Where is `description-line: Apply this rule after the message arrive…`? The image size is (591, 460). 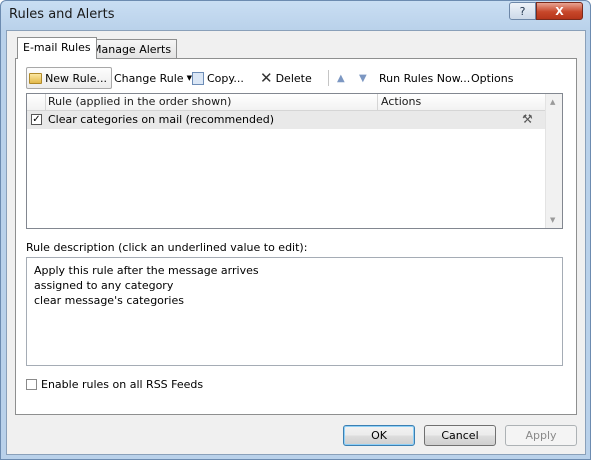 description-line: Apply this rule after the message arrive… is located at coordinates (146, 270).